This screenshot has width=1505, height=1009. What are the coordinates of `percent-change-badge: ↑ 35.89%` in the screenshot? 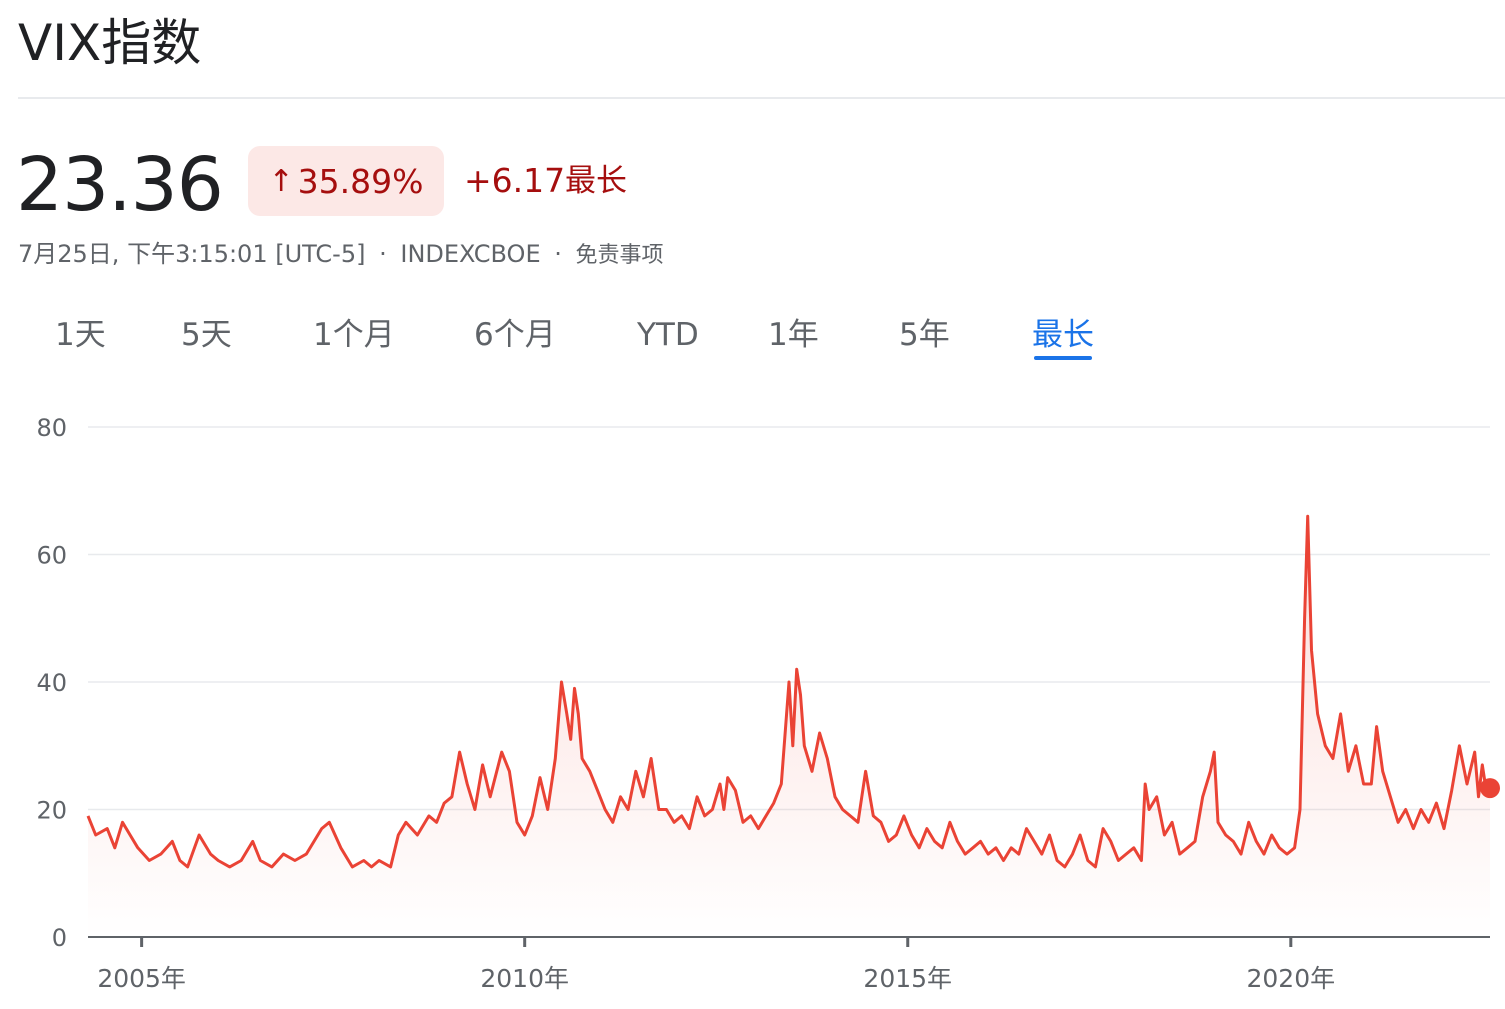 It's located at (346, 181).